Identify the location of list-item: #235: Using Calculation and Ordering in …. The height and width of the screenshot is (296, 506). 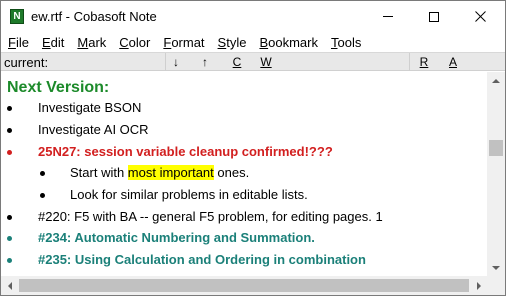
(202, 259).